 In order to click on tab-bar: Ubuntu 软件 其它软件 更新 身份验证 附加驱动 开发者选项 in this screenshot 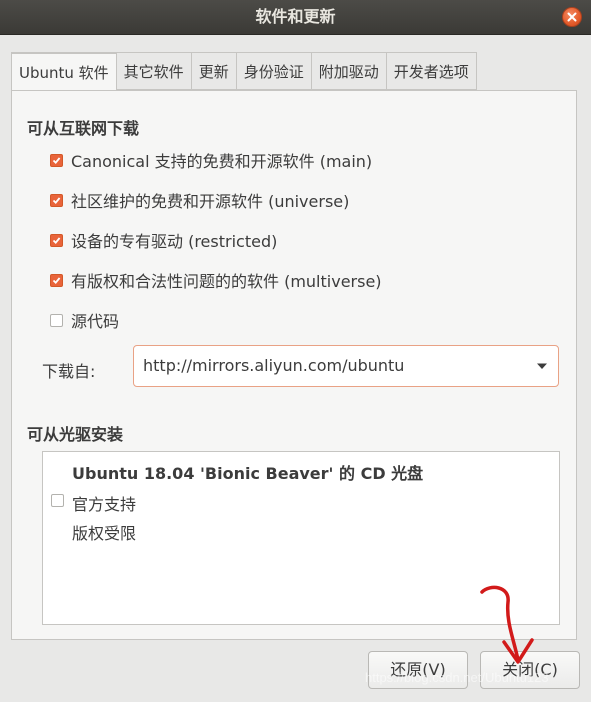, I will do `click(244, 71)`.